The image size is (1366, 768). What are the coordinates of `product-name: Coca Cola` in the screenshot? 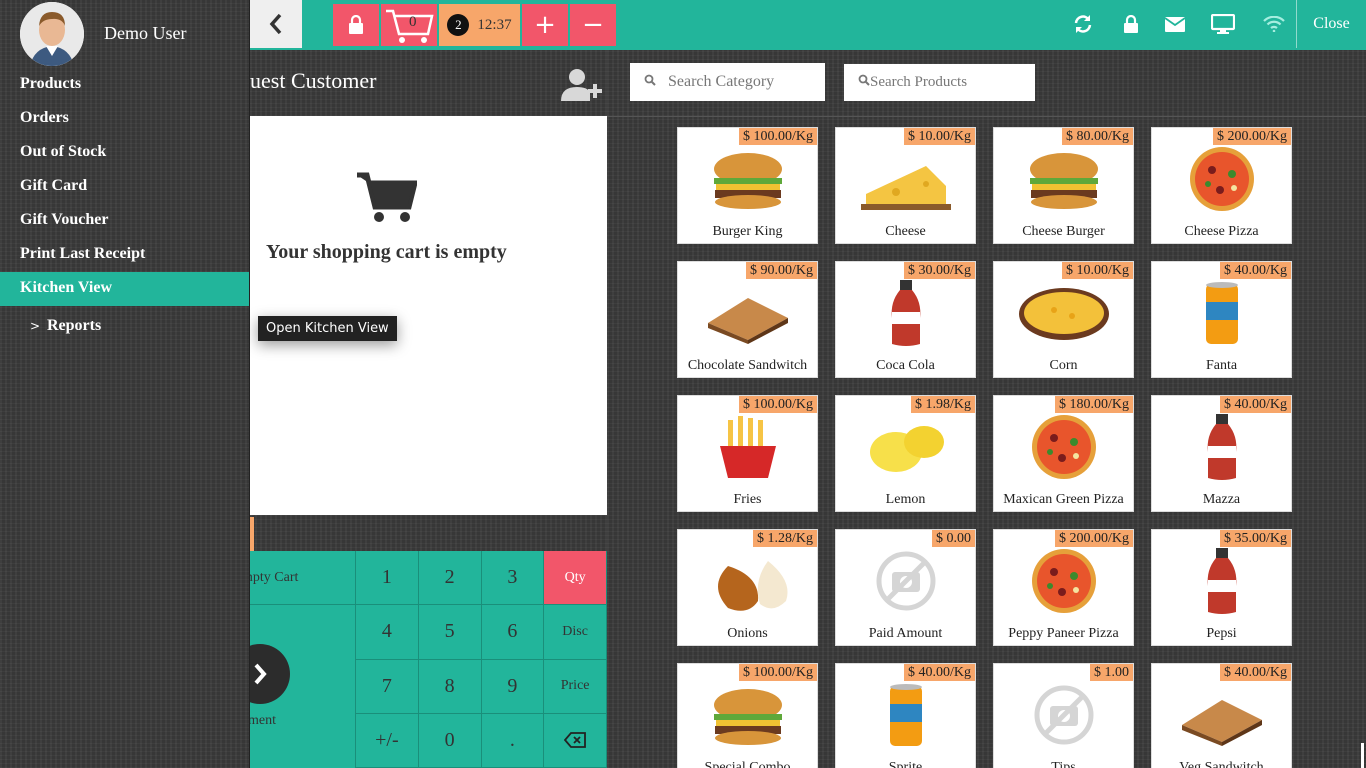 It's located at (905, 365).